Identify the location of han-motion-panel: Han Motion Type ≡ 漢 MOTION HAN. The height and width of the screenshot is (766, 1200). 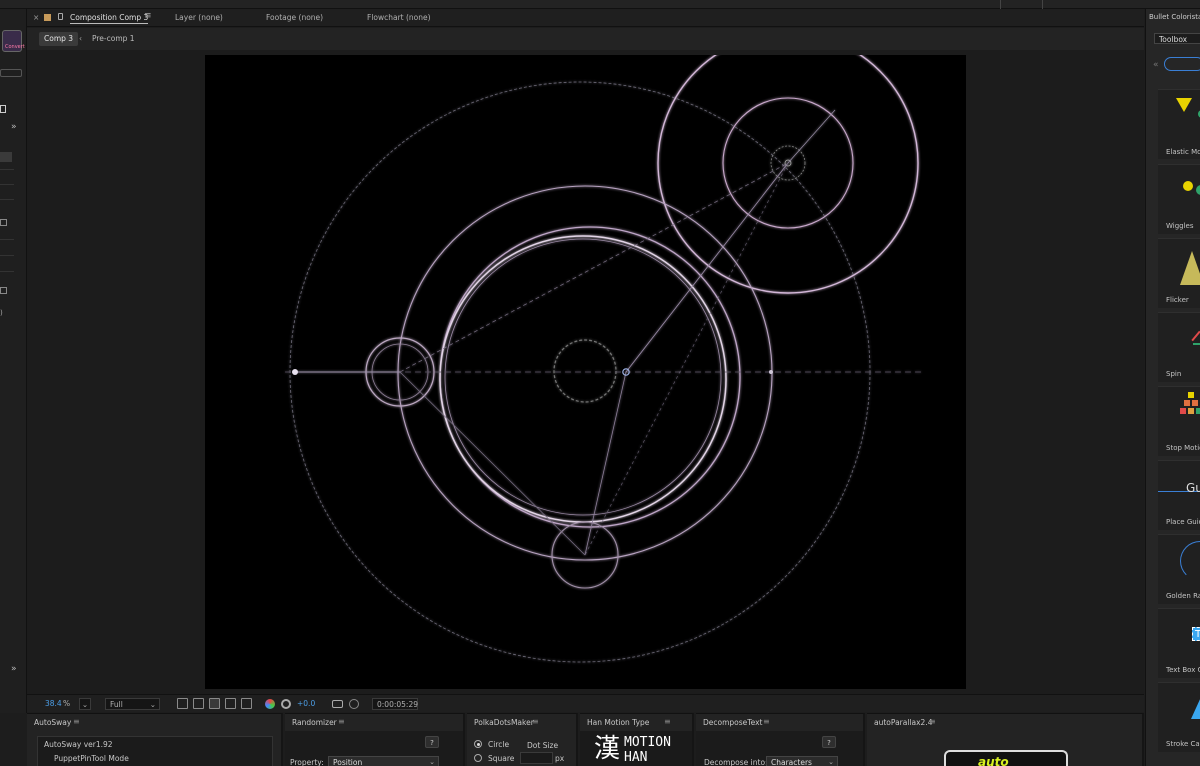
(637, 739).